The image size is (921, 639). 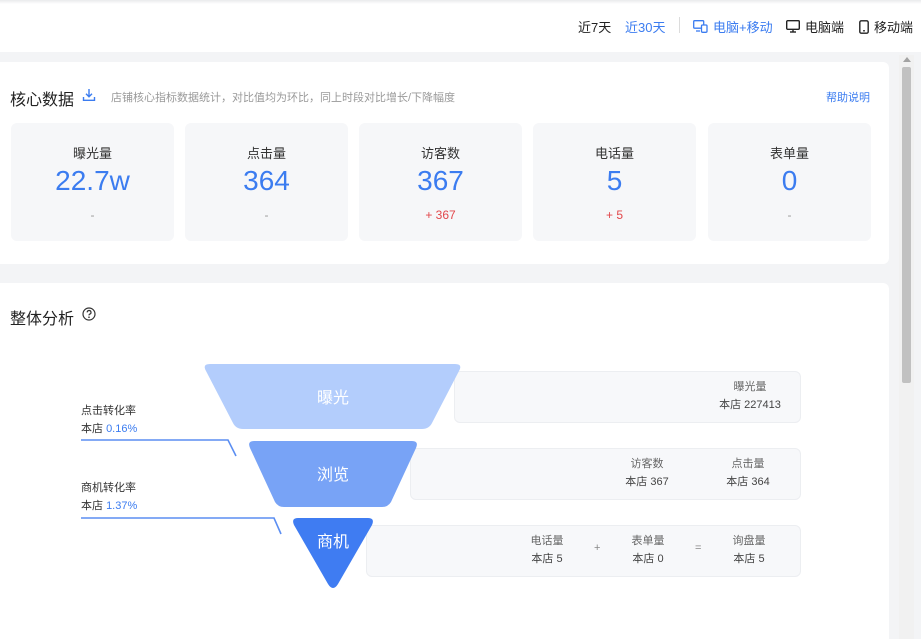 I want to click on metric-card-calls: 电话量 5 + 5, so click(x=614, y=182).